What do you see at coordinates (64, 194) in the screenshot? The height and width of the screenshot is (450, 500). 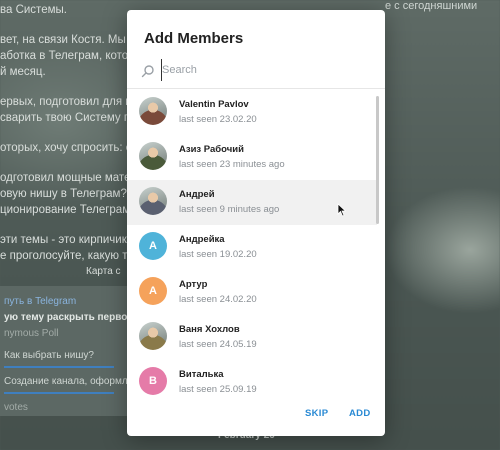 I see `bg-text-line: овую нишу в Телеграм?" и "` at bounding box center [64, 194].